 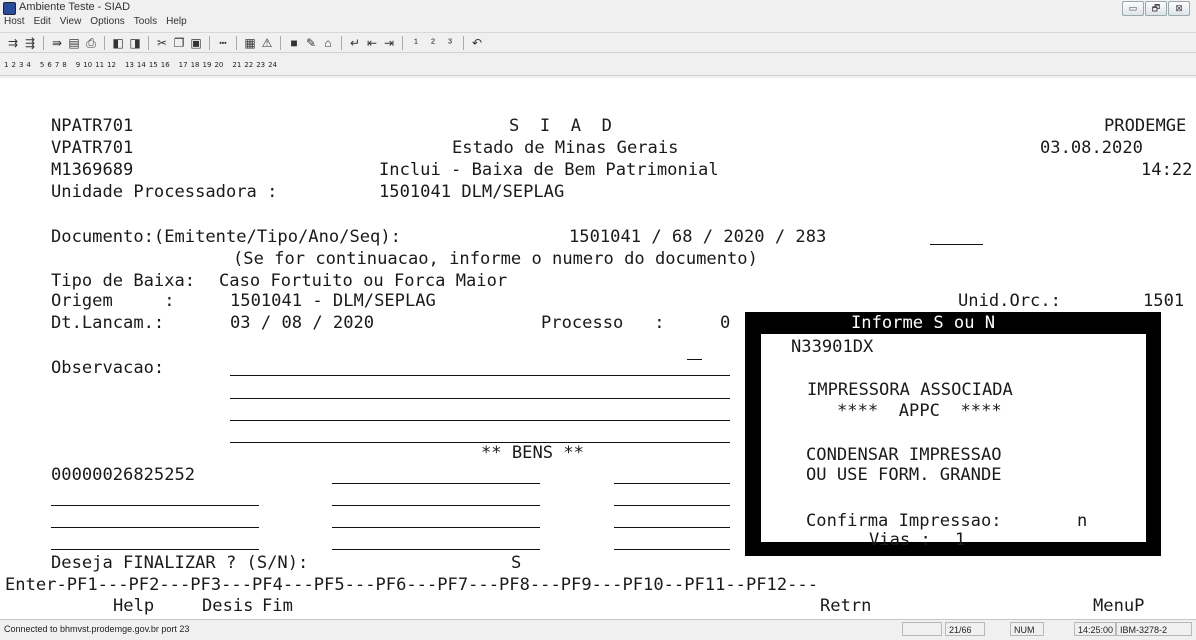 What do you see at coordinates (13, 65) in the screenshot?
I see `pf2-key: 2` at bounding box center [13, 65].